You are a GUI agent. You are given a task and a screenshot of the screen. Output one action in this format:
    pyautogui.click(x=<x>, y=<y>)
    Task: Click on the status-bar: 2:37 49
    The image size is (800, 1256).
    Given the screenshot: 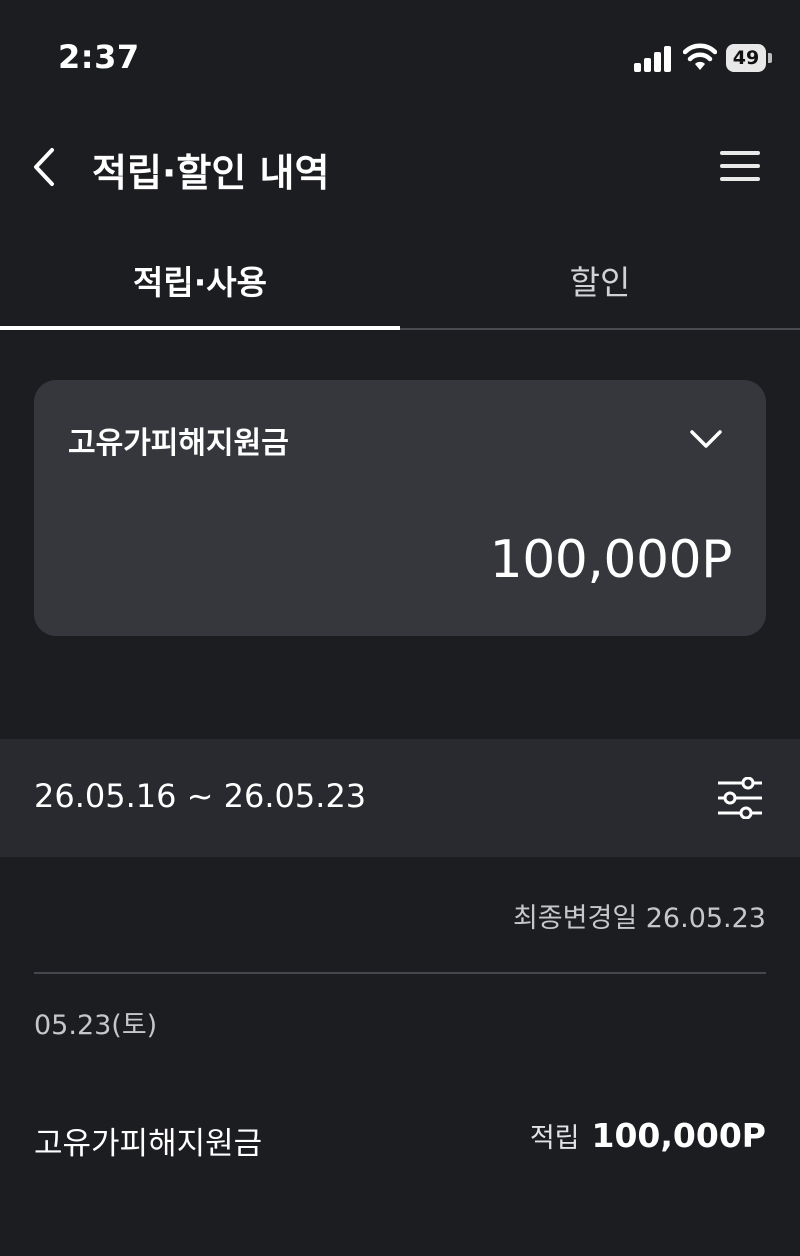 What is the action you would take?
    pyautogui.click(x=400, y=55)
    